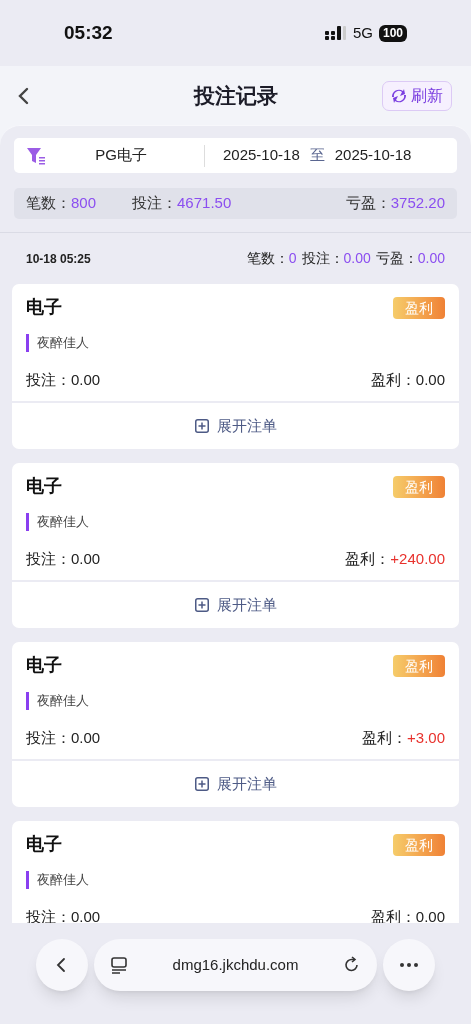 This screenshot has width=471, height=1024. I want to click on filter-icon, so click(36, 155).